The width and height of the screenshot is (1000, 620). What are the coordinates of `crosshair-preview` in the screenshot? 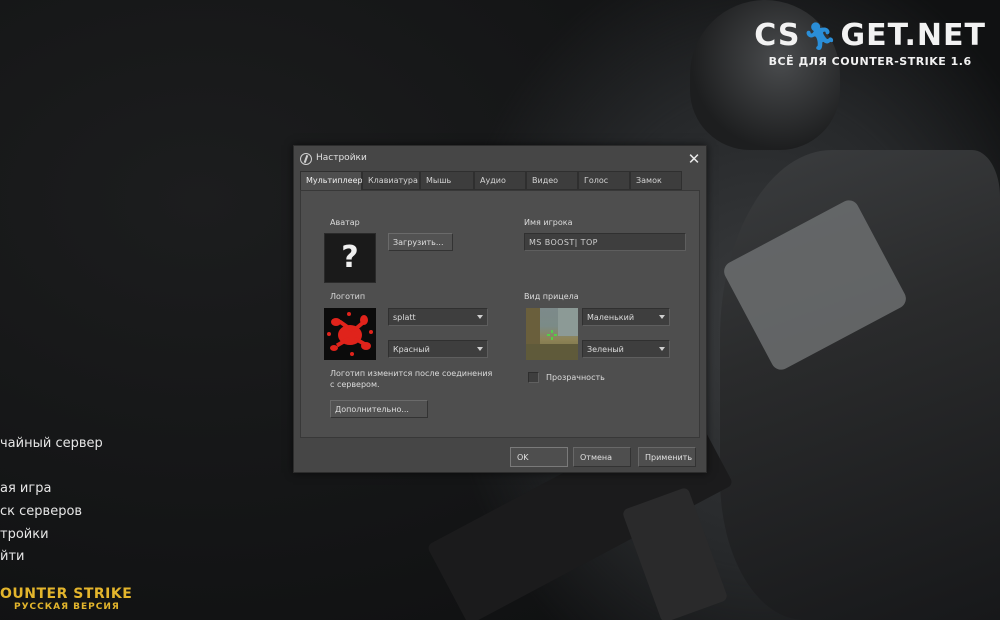 It's located at (552, 334).